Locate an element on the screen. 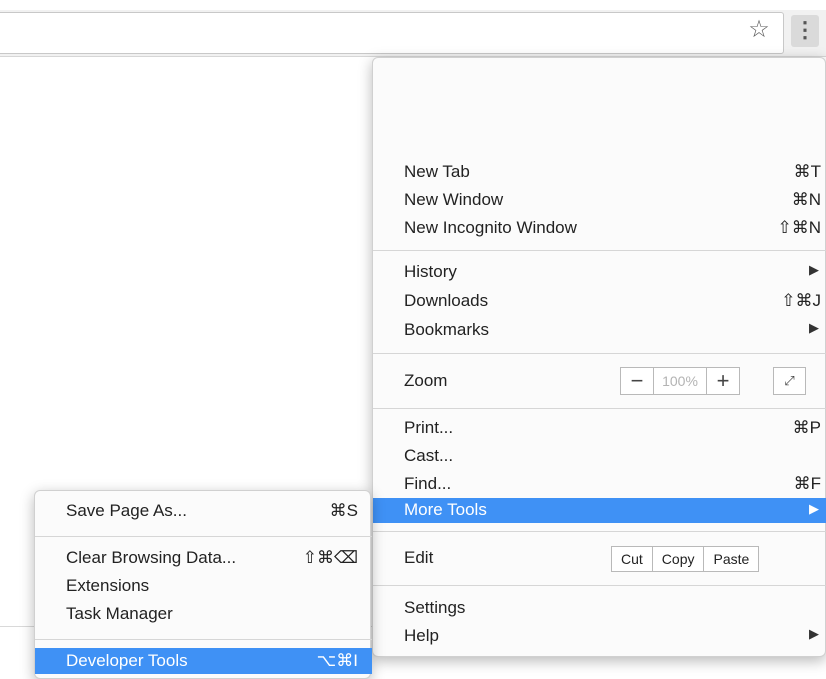 The height and width of the screenshot is (679, 826). submenu-item-save-page-as: Save Page As... ⌘S is located at coordinates (203, 511).